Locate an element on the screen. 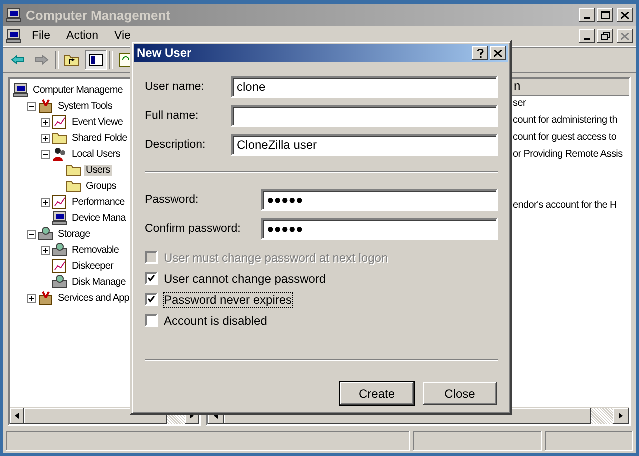 The width and height of the screenshot is (639, 456). tree-item: Users is located at coordinates (98, 170).